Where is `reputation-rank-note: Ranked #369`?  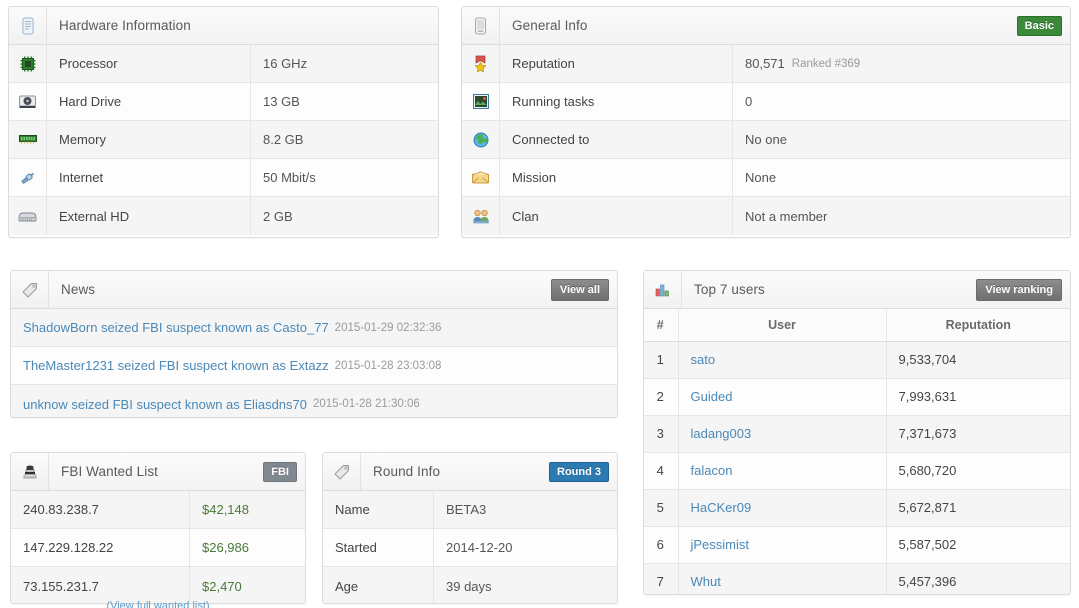 reputation-rank-note: Ranked #369 is located at coordinates (826, 63).